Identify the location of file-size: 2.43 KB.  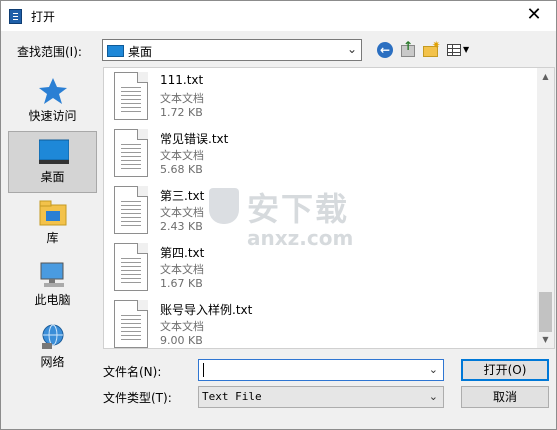
(181, 226).